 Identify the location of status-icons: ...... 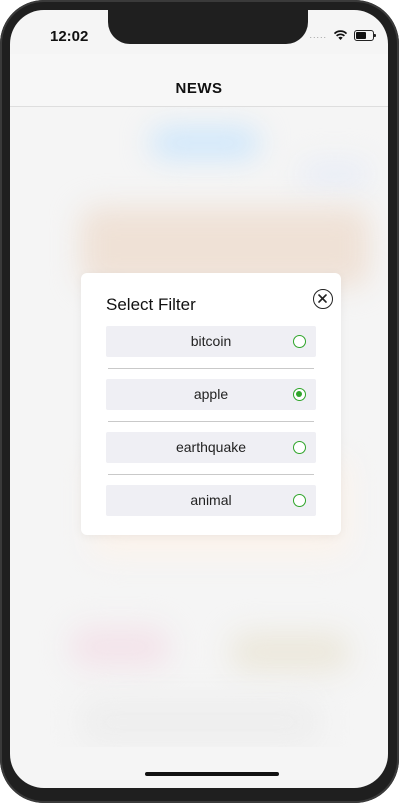
(342, 35).